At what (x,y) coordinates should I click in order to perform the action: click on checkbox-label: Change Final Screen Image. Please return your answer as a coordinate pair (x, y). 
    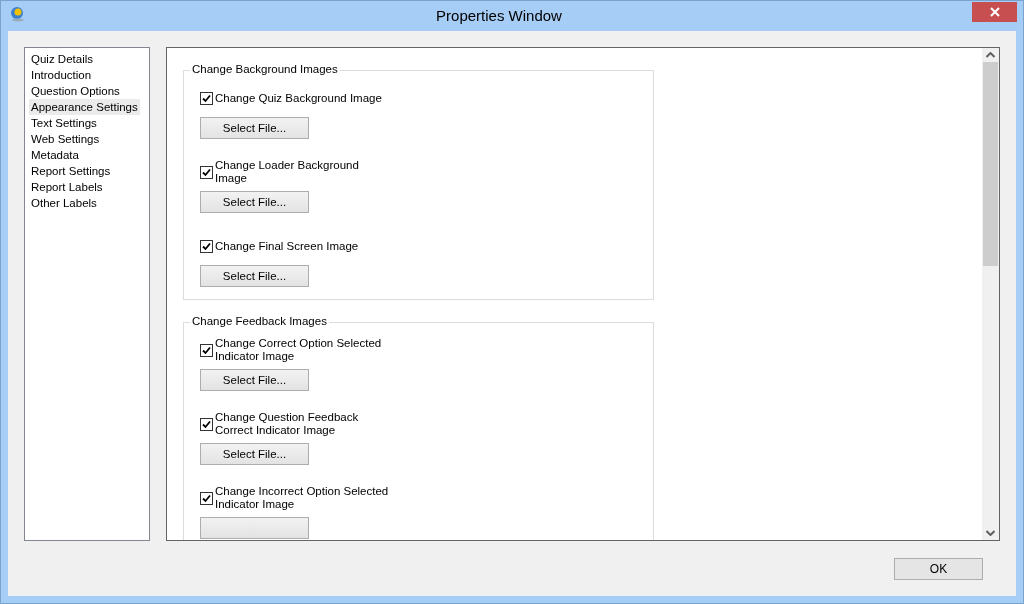
    Looking at the image, I should click on (287, 246).